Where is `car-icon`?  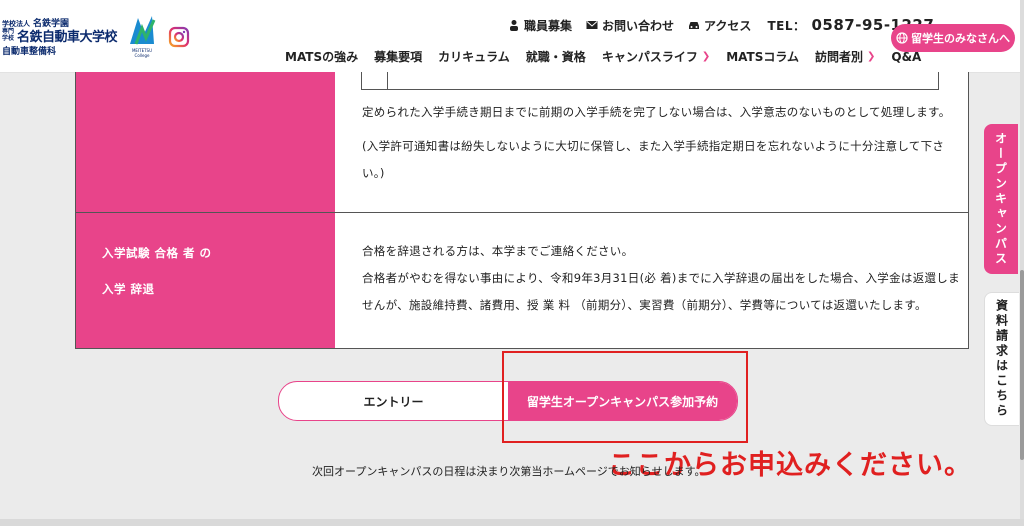 car-icon is located at coordinates (694, 25).